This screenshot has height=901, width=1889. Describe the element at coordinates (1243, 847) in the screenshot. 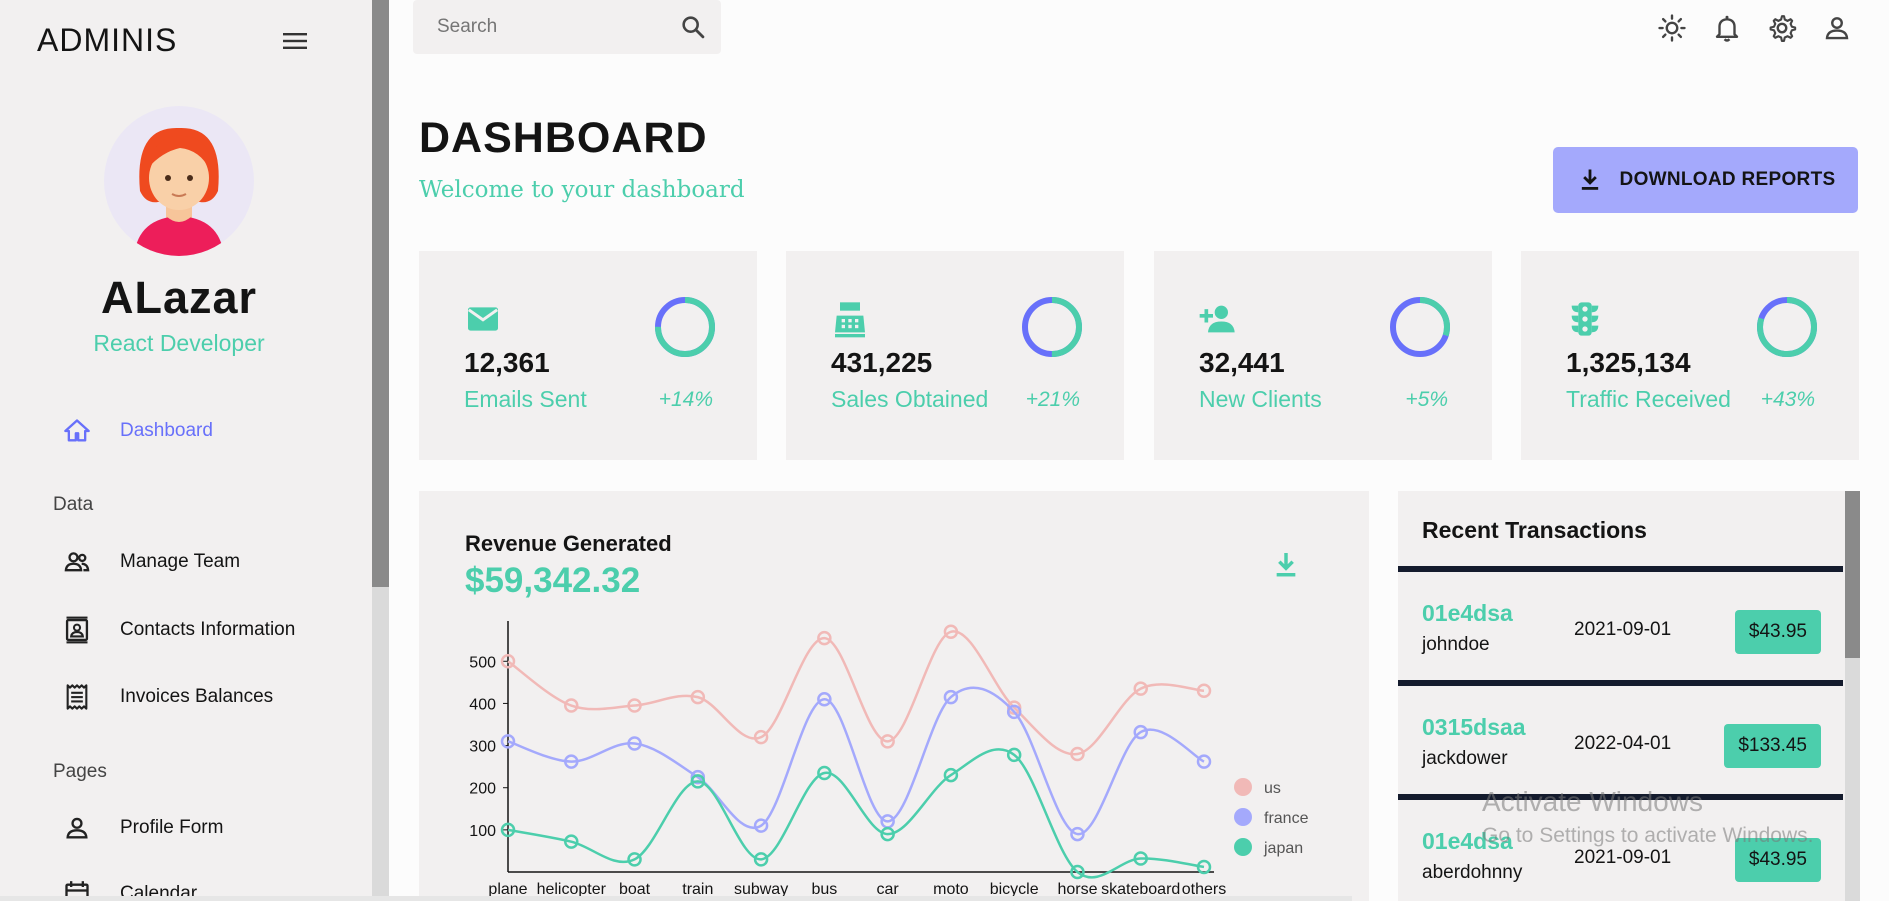

I see `legend-swatch-japan` at that location.